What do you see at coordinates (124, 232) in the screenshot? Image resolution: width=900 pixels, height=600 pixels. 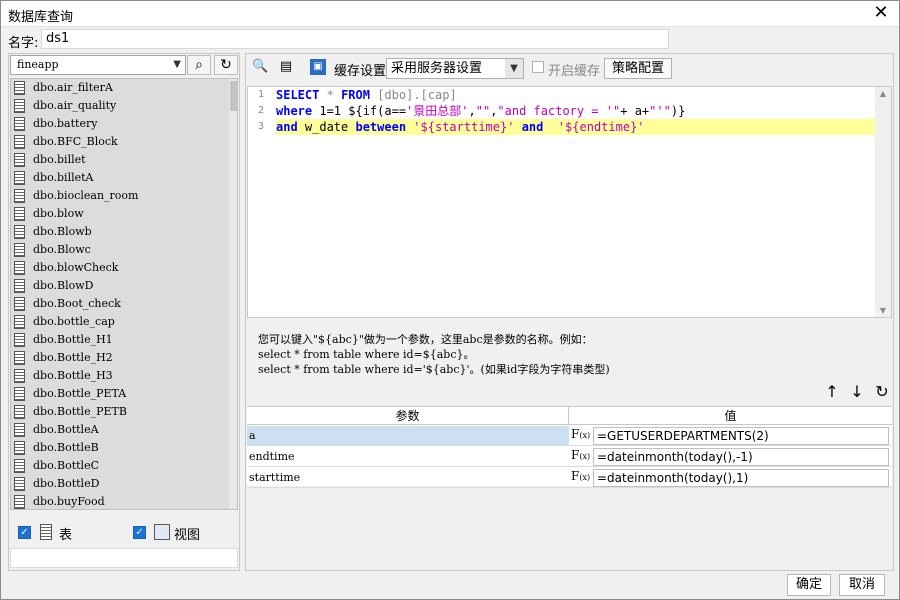 I see `table-list-item: dbo.Blowb` at bounding box center [124, 232].